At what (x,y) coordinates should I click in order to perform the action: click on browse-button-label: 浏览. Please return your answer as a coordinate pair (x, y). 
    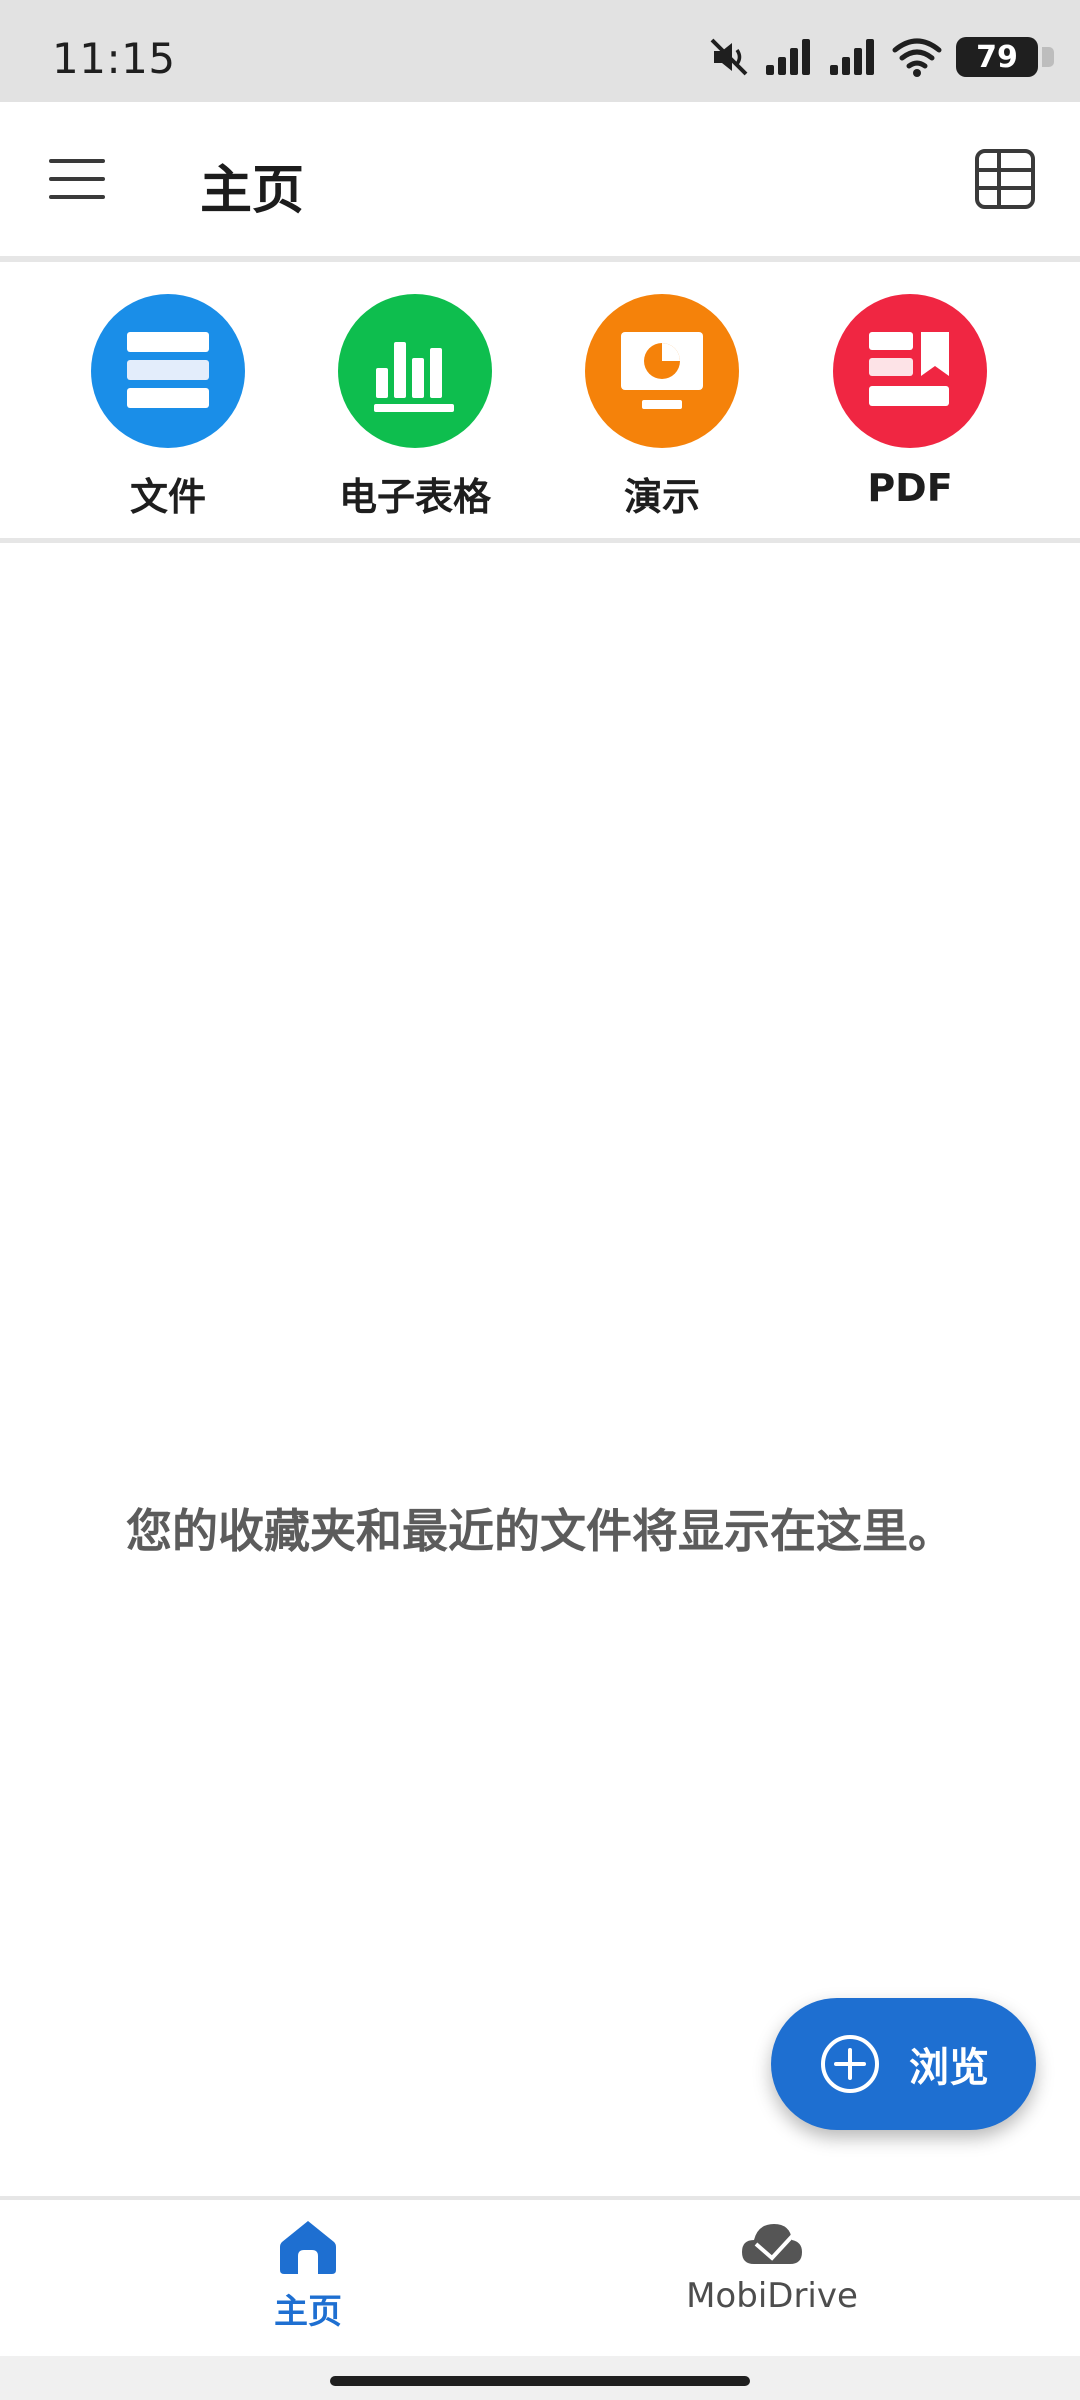
    Looking at the image, I should click on (949, 2068).